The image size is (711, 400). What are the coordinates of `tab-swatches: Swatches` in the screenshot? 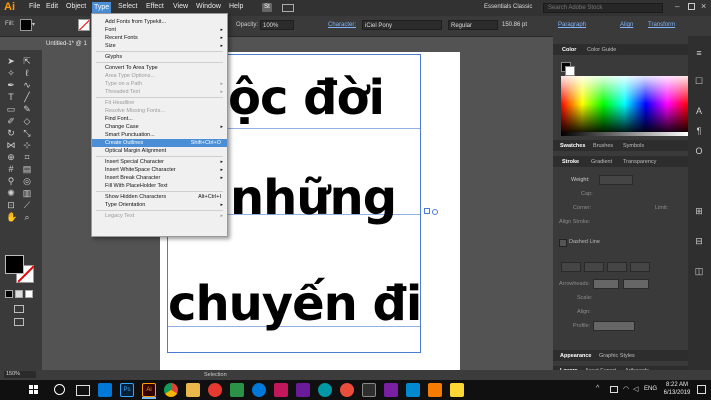 It's located at (572, 146).